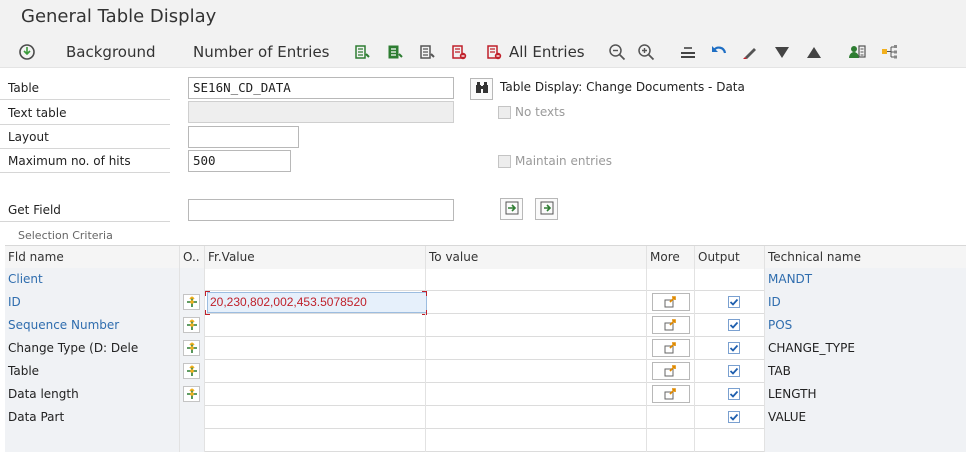  What do you see at coordinates (483, 52) in the screenshot?
I see `toolbar: Background Number of Entries All Entries` at bounding box center [483, 52].